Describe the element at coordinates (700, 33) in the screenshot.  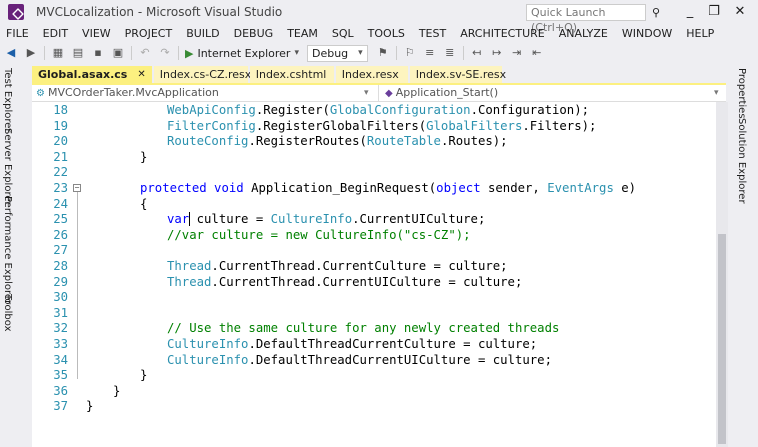
I see `menu-help: HELP` at that location.